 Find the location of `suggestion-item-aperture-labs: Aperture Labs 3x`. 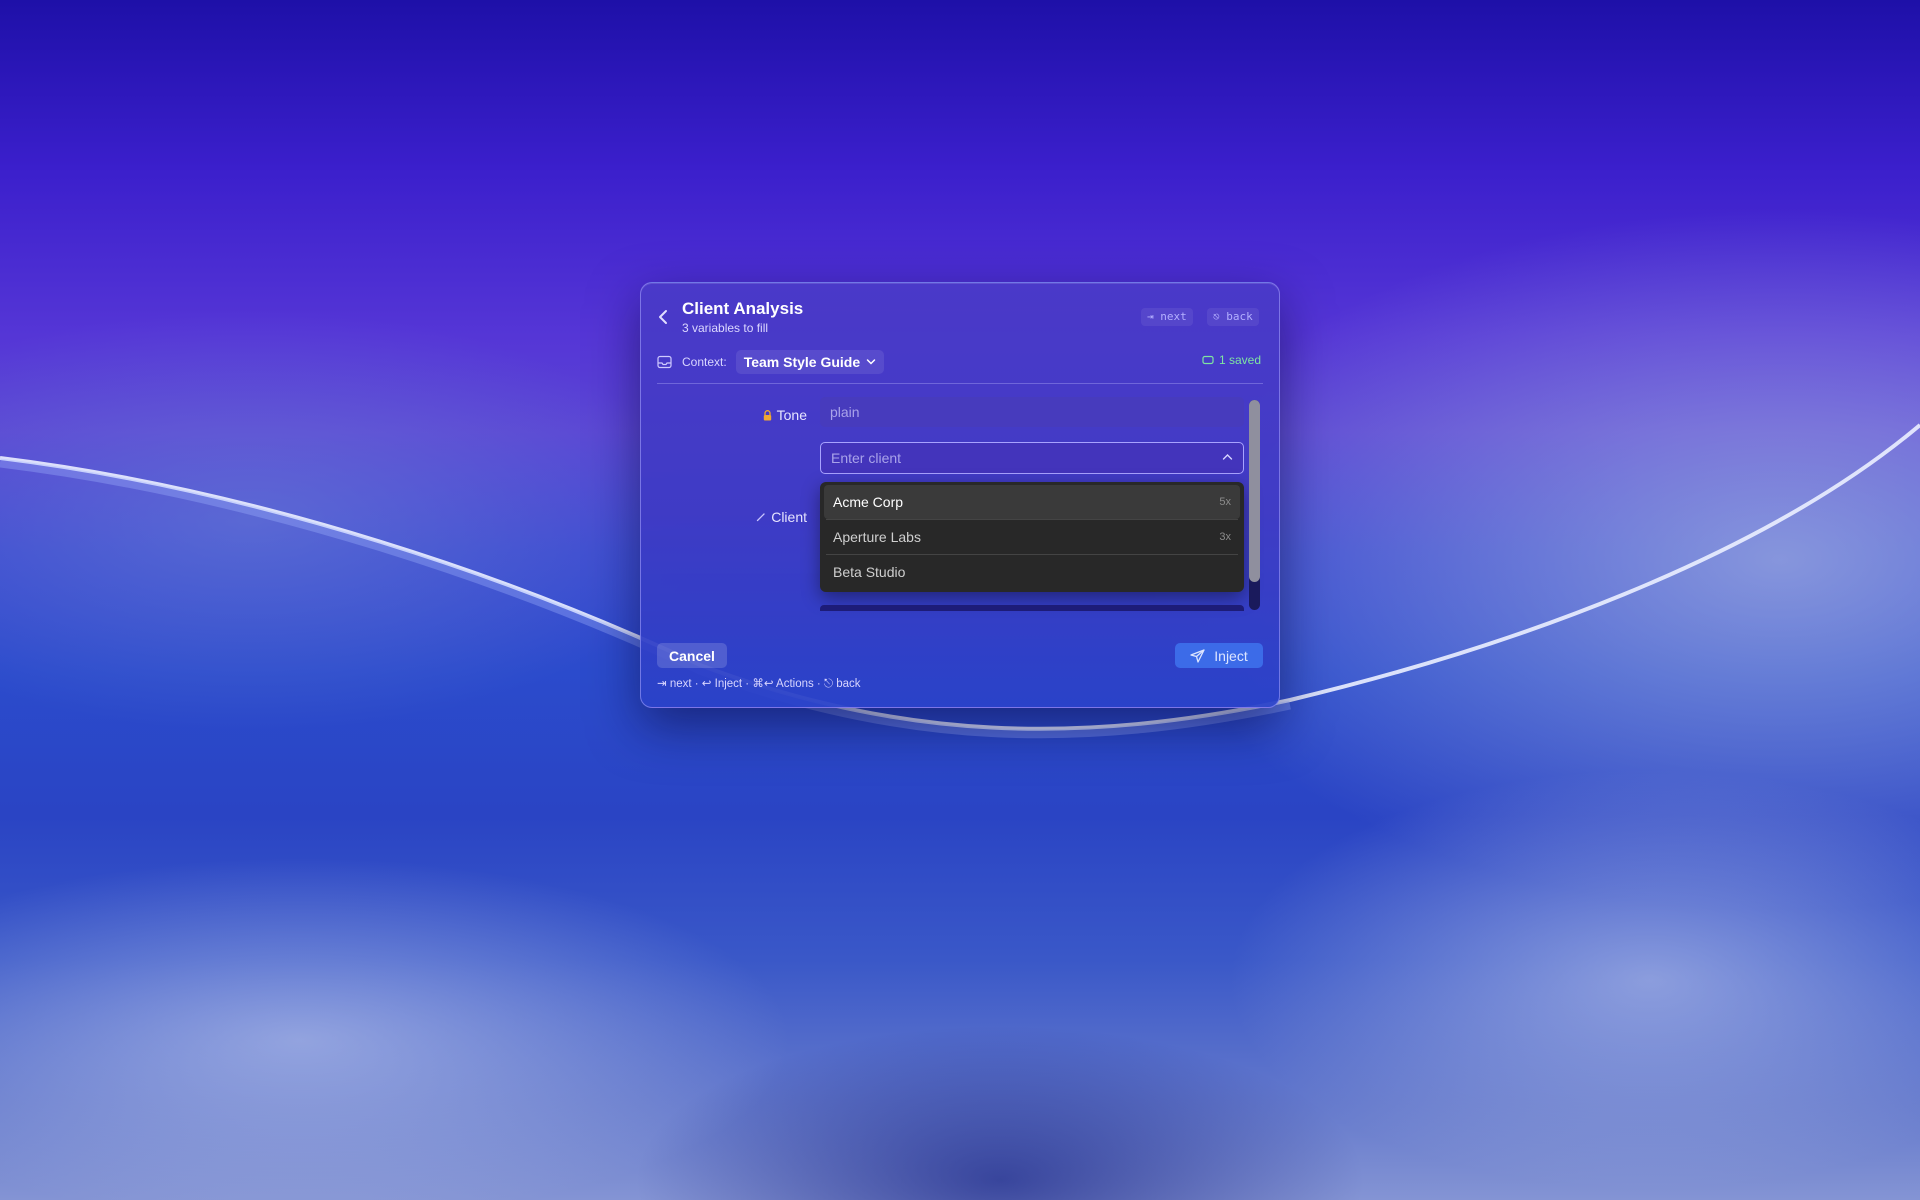

suggestion-item-aperture-labs: Aperture Labs 3x is located at coordinates (1032, 537).